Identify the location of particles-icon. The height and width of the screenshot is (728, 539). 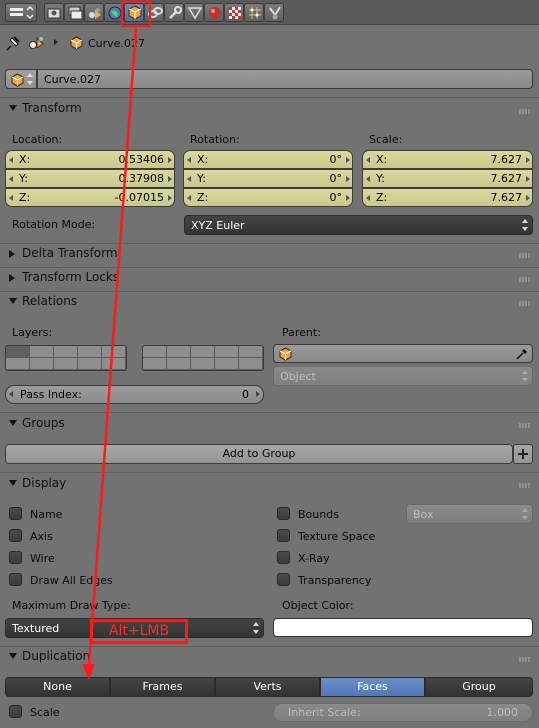
(255, 13).